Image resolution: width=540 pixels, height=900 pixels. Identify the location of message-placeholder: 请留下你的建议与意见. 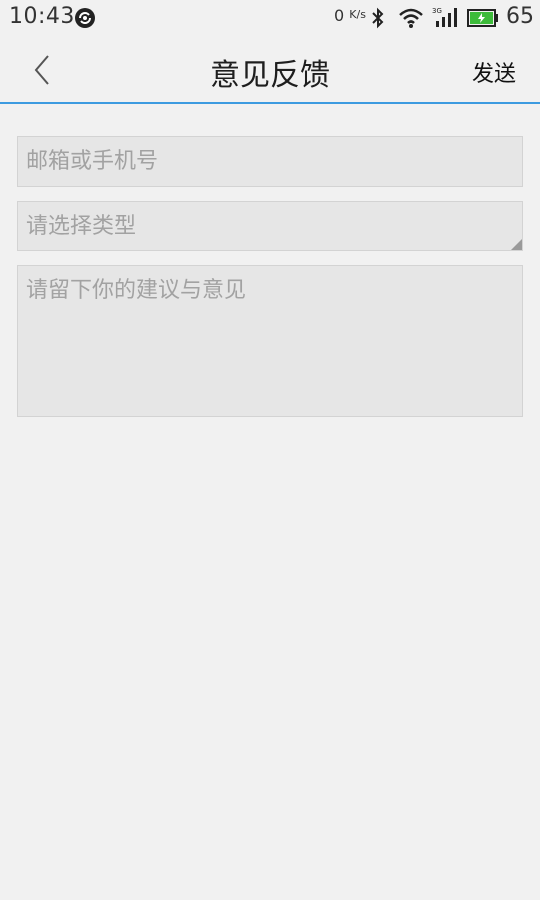
(136, 290).